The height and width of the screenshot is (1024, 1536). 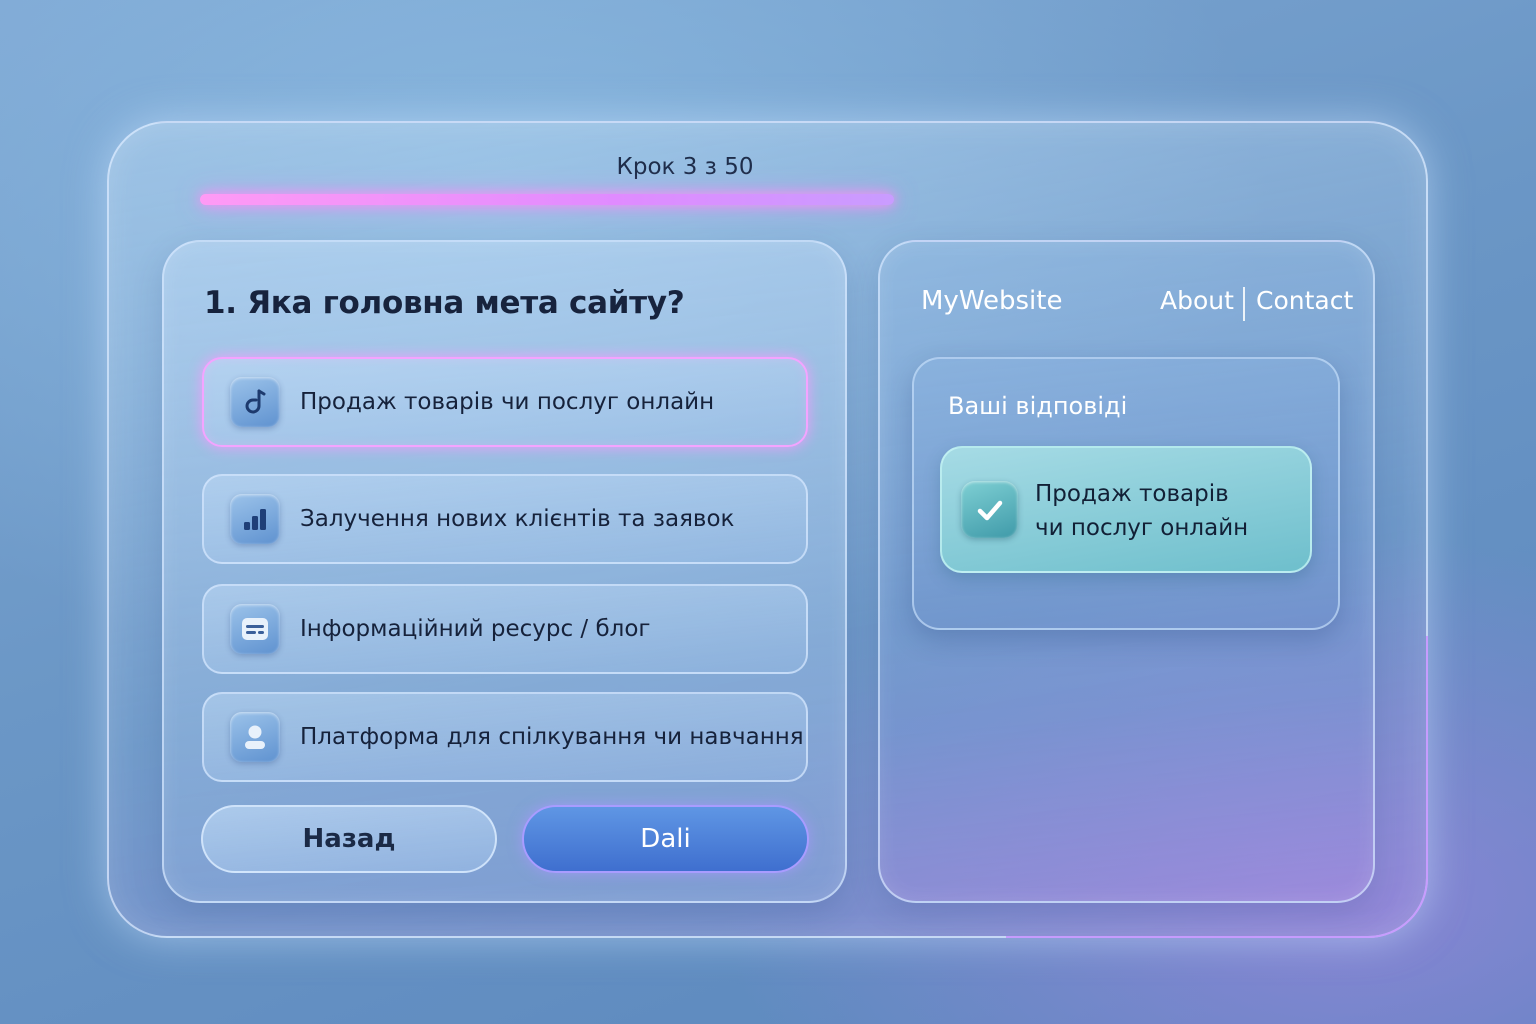 What do you see at coordinates (1197, 300) in the screenshot?
I see `nav-link-about: About` at bounding box center [1197, 300].